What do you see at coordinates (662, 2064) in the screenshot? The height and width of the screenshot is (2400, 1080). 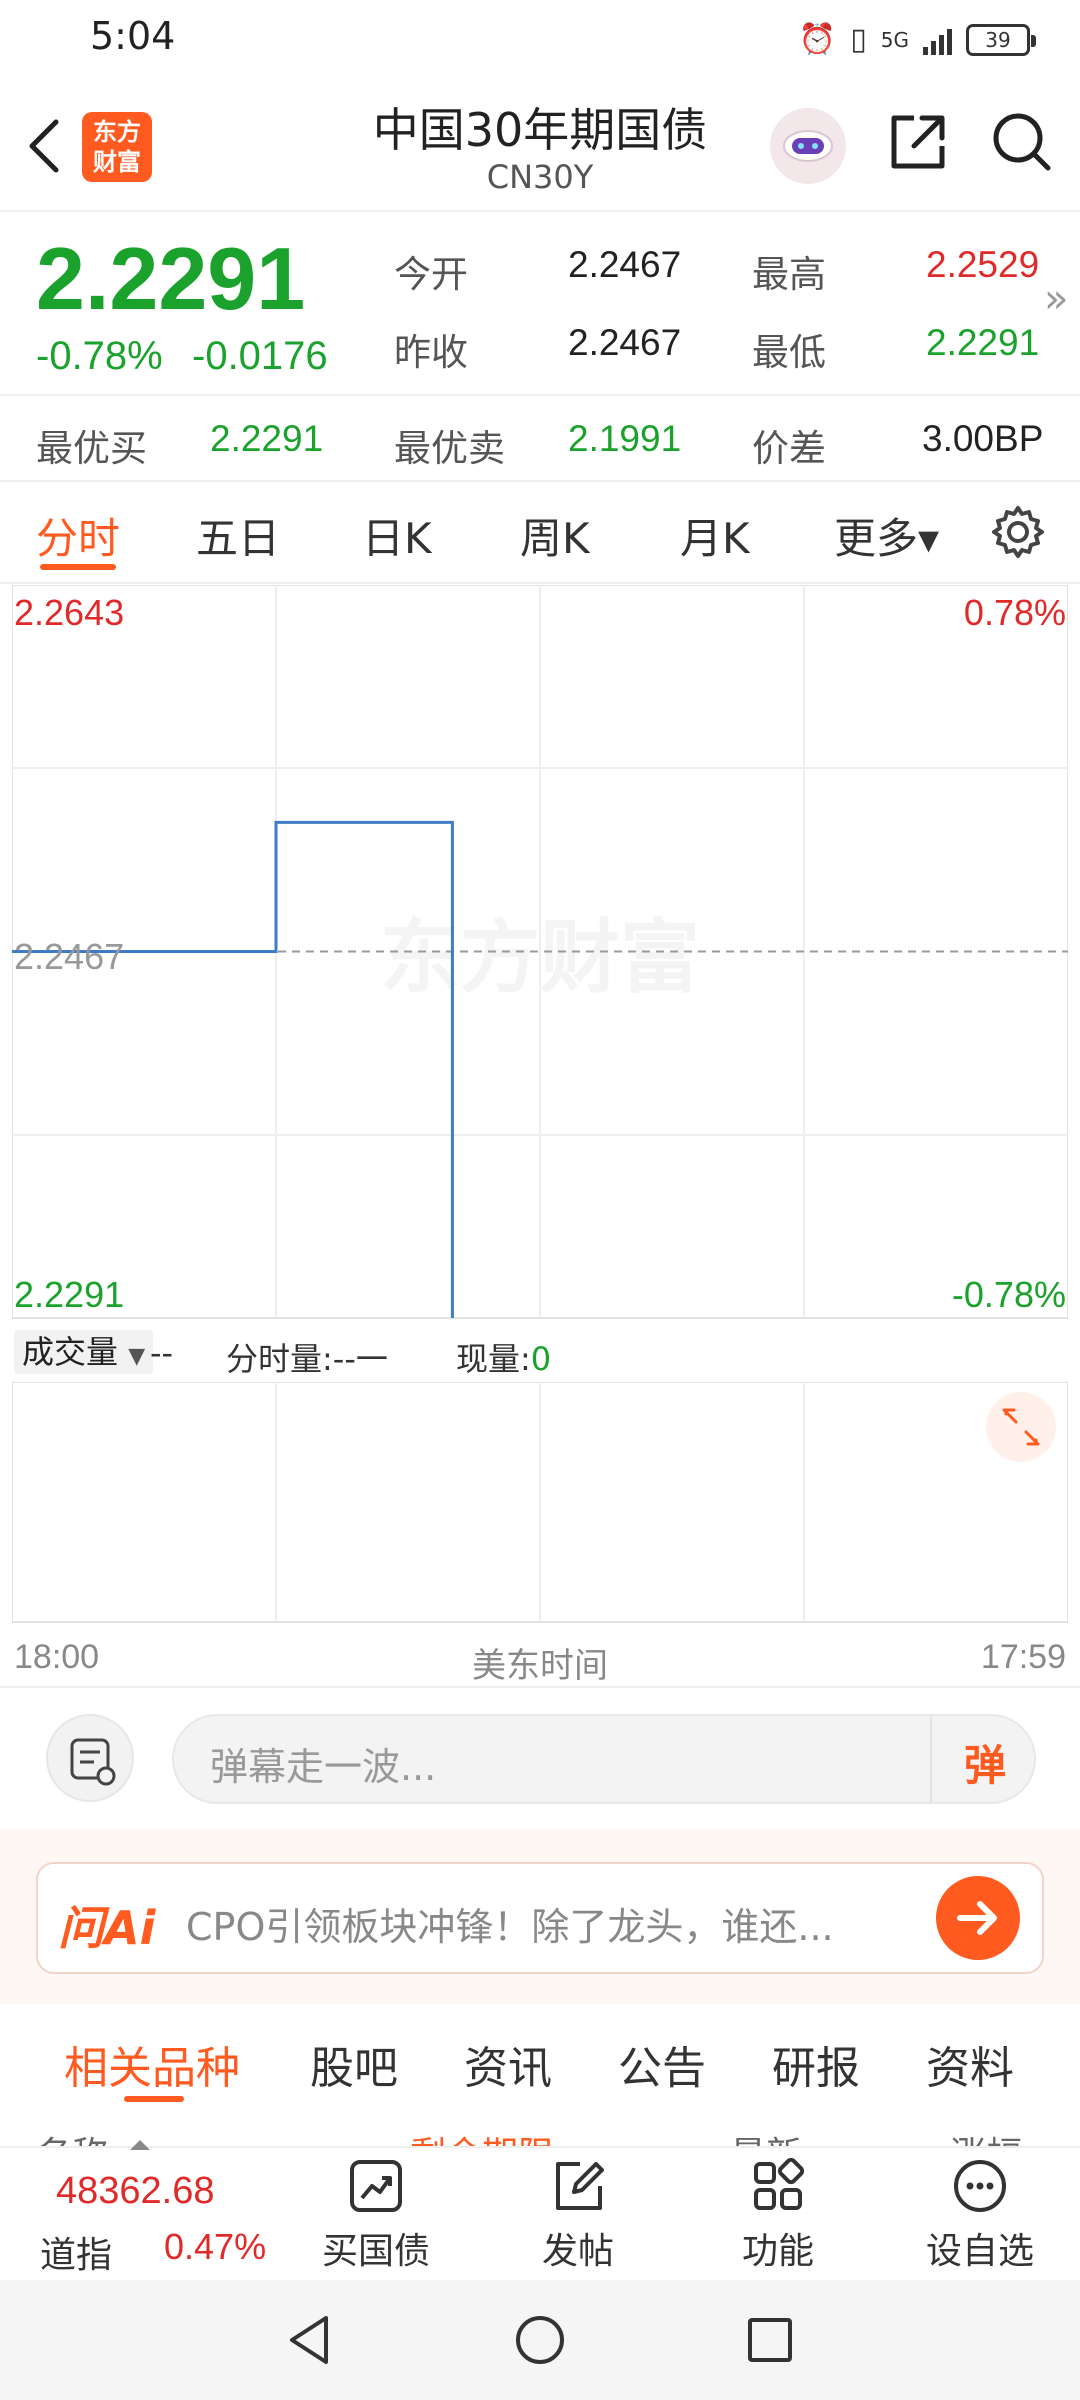 I see `tab-announcements: 公告` at bounding box center [662, 2064].